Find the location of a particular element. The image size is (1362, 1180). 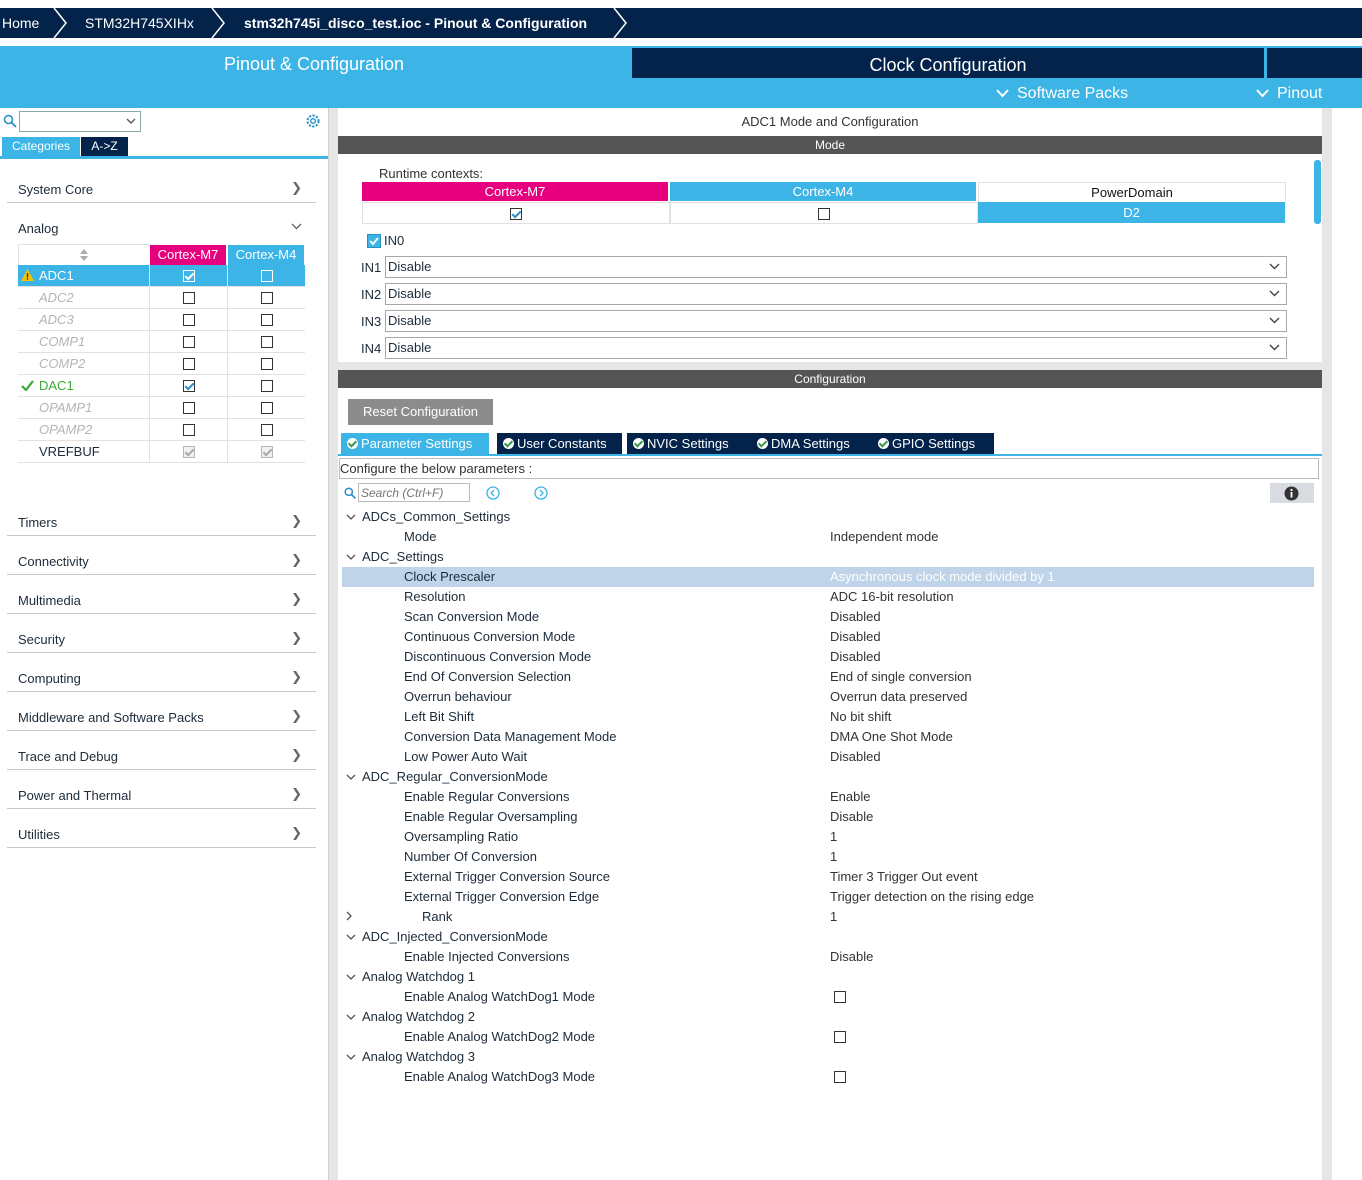

param-row: Rank 1 is located at coordinates (828, 917).